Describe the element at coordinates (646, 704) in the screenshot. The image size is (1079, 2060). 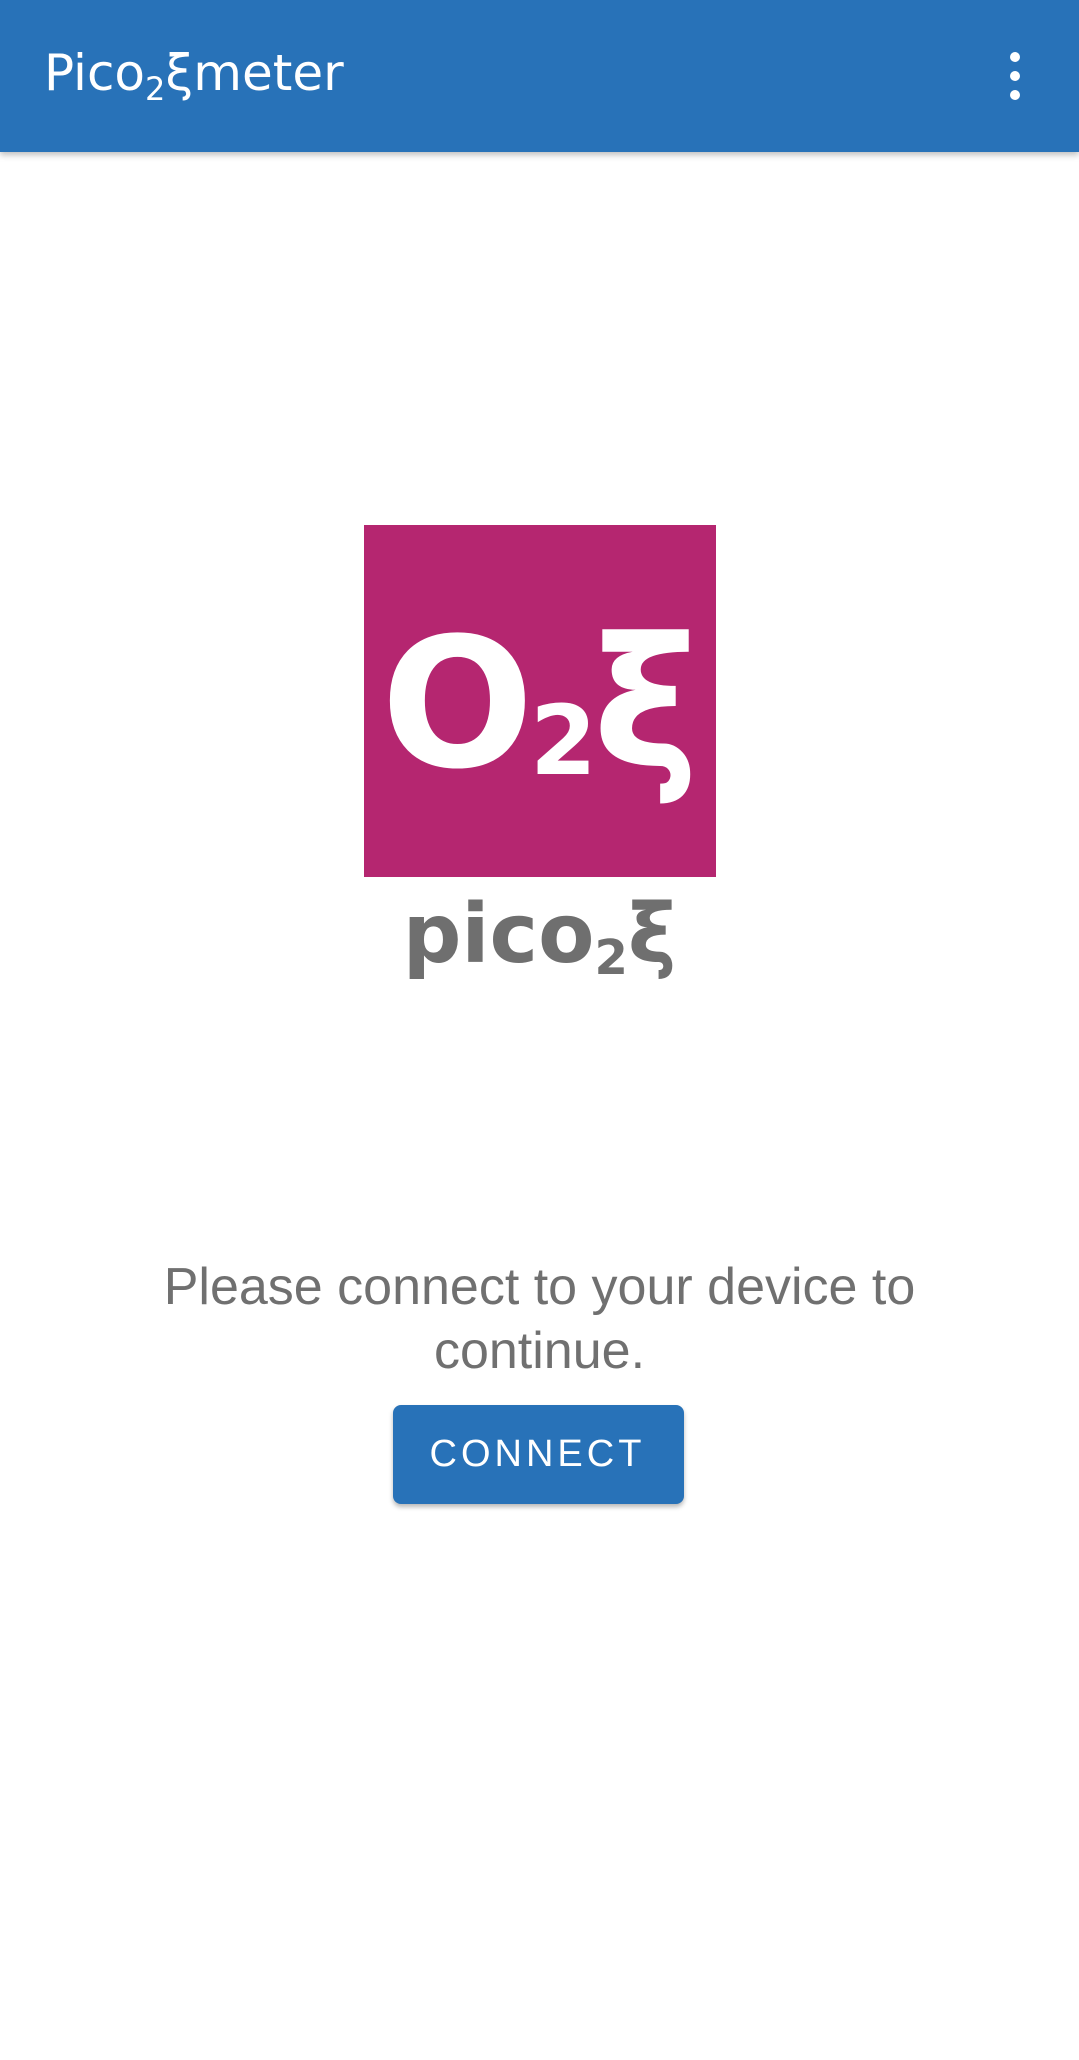
I see `logo-rest: ξ` at that location.